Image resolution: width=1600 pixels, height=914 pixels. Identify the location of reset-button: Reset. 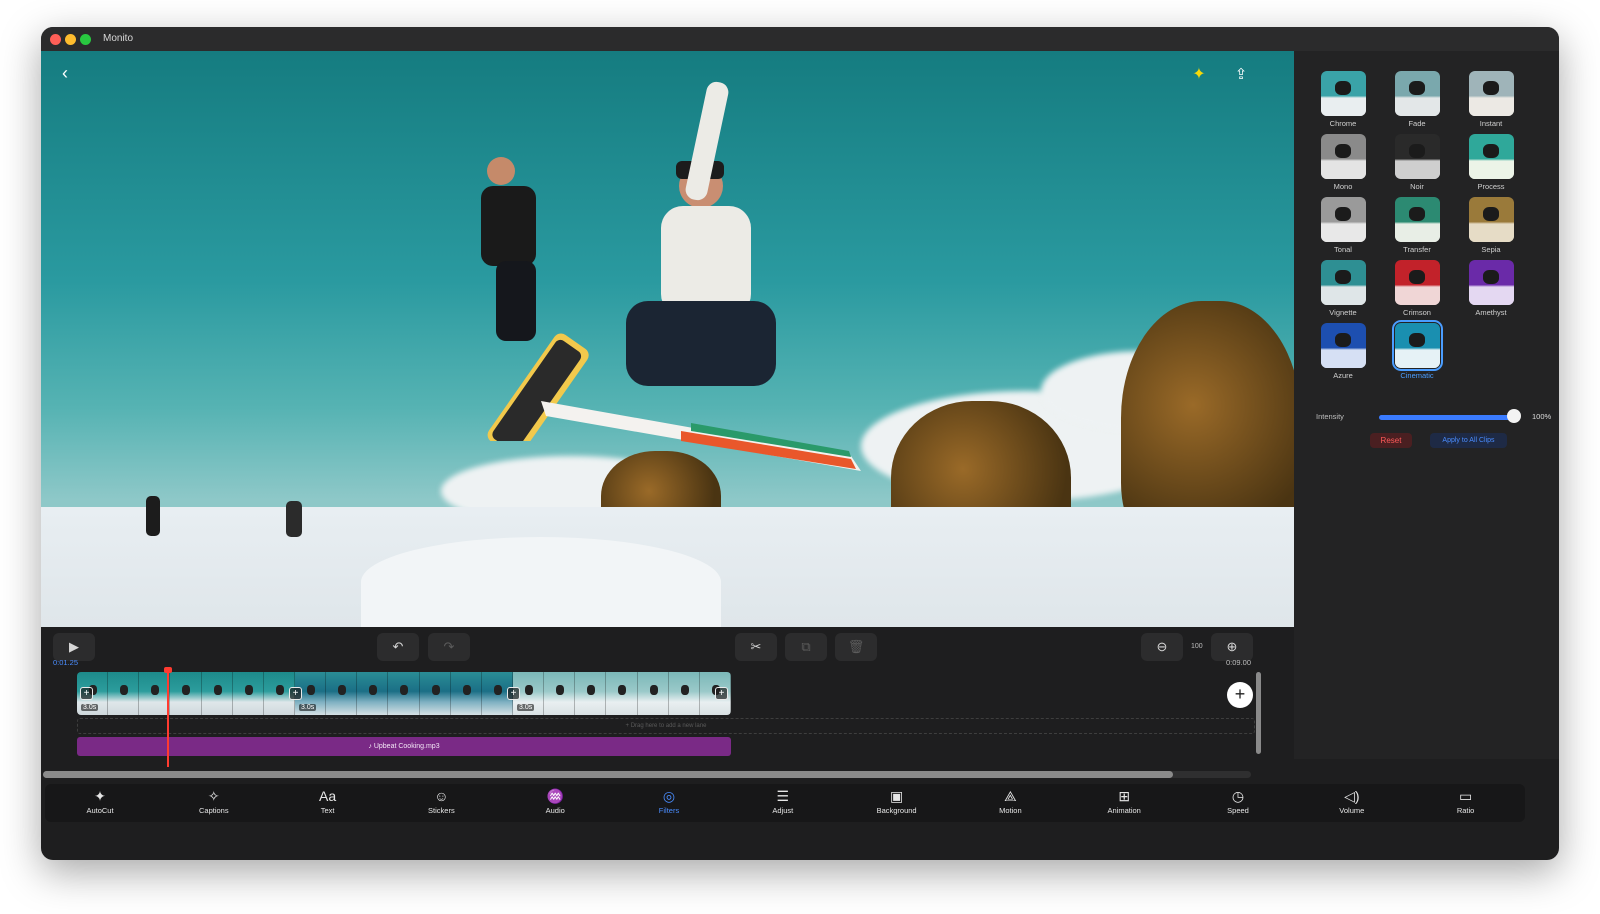
(1391, 440).